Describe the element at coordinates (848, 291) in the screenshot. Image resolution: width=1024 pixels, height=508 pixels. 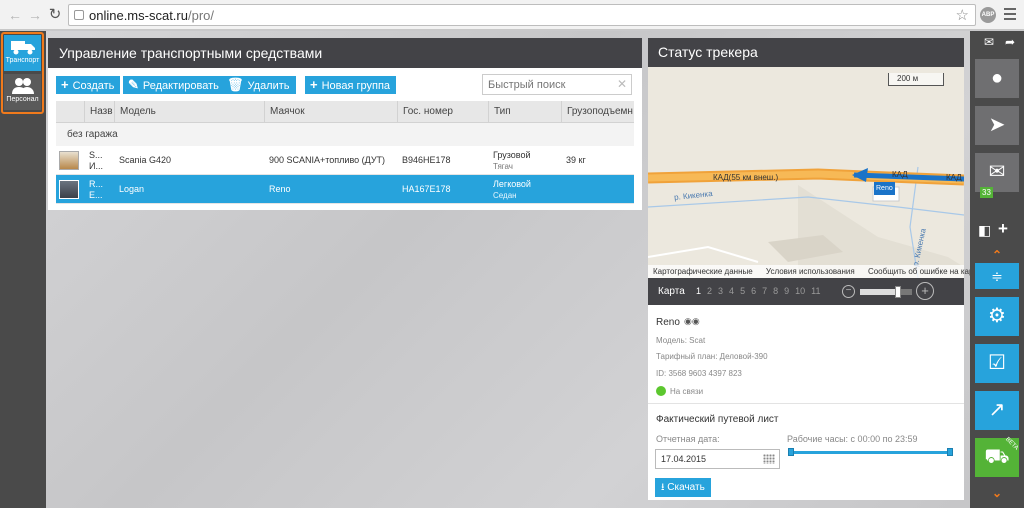
I see `zoom-out-icon: −` at that location.